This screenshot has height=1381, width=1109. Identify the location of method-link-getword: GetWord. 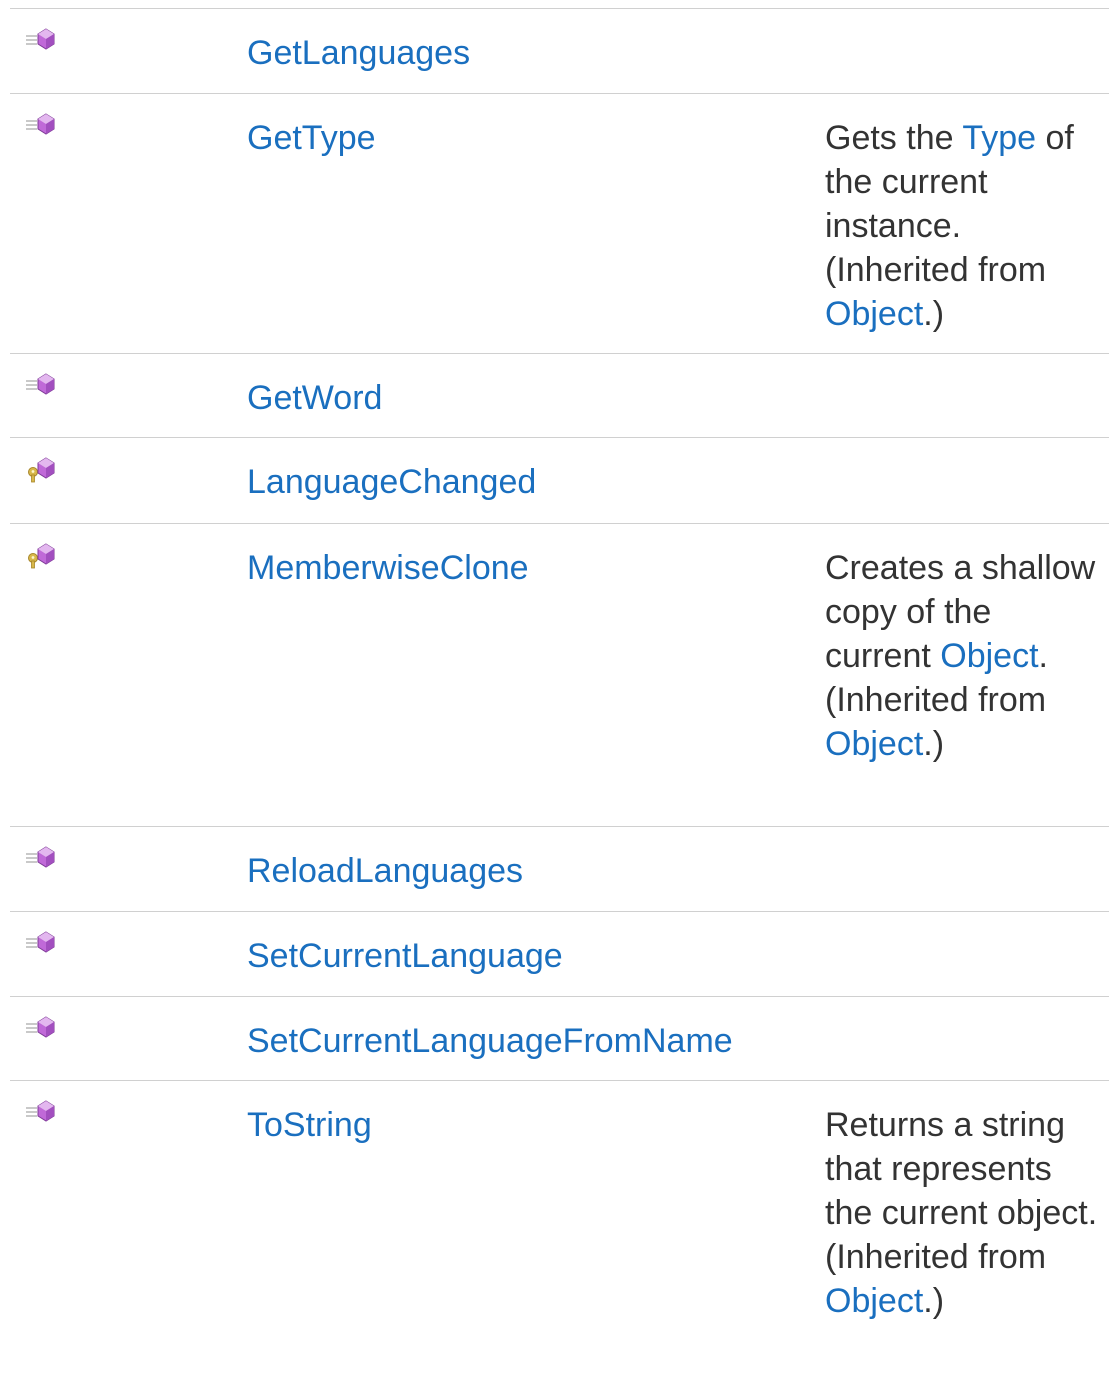
(314, 398).